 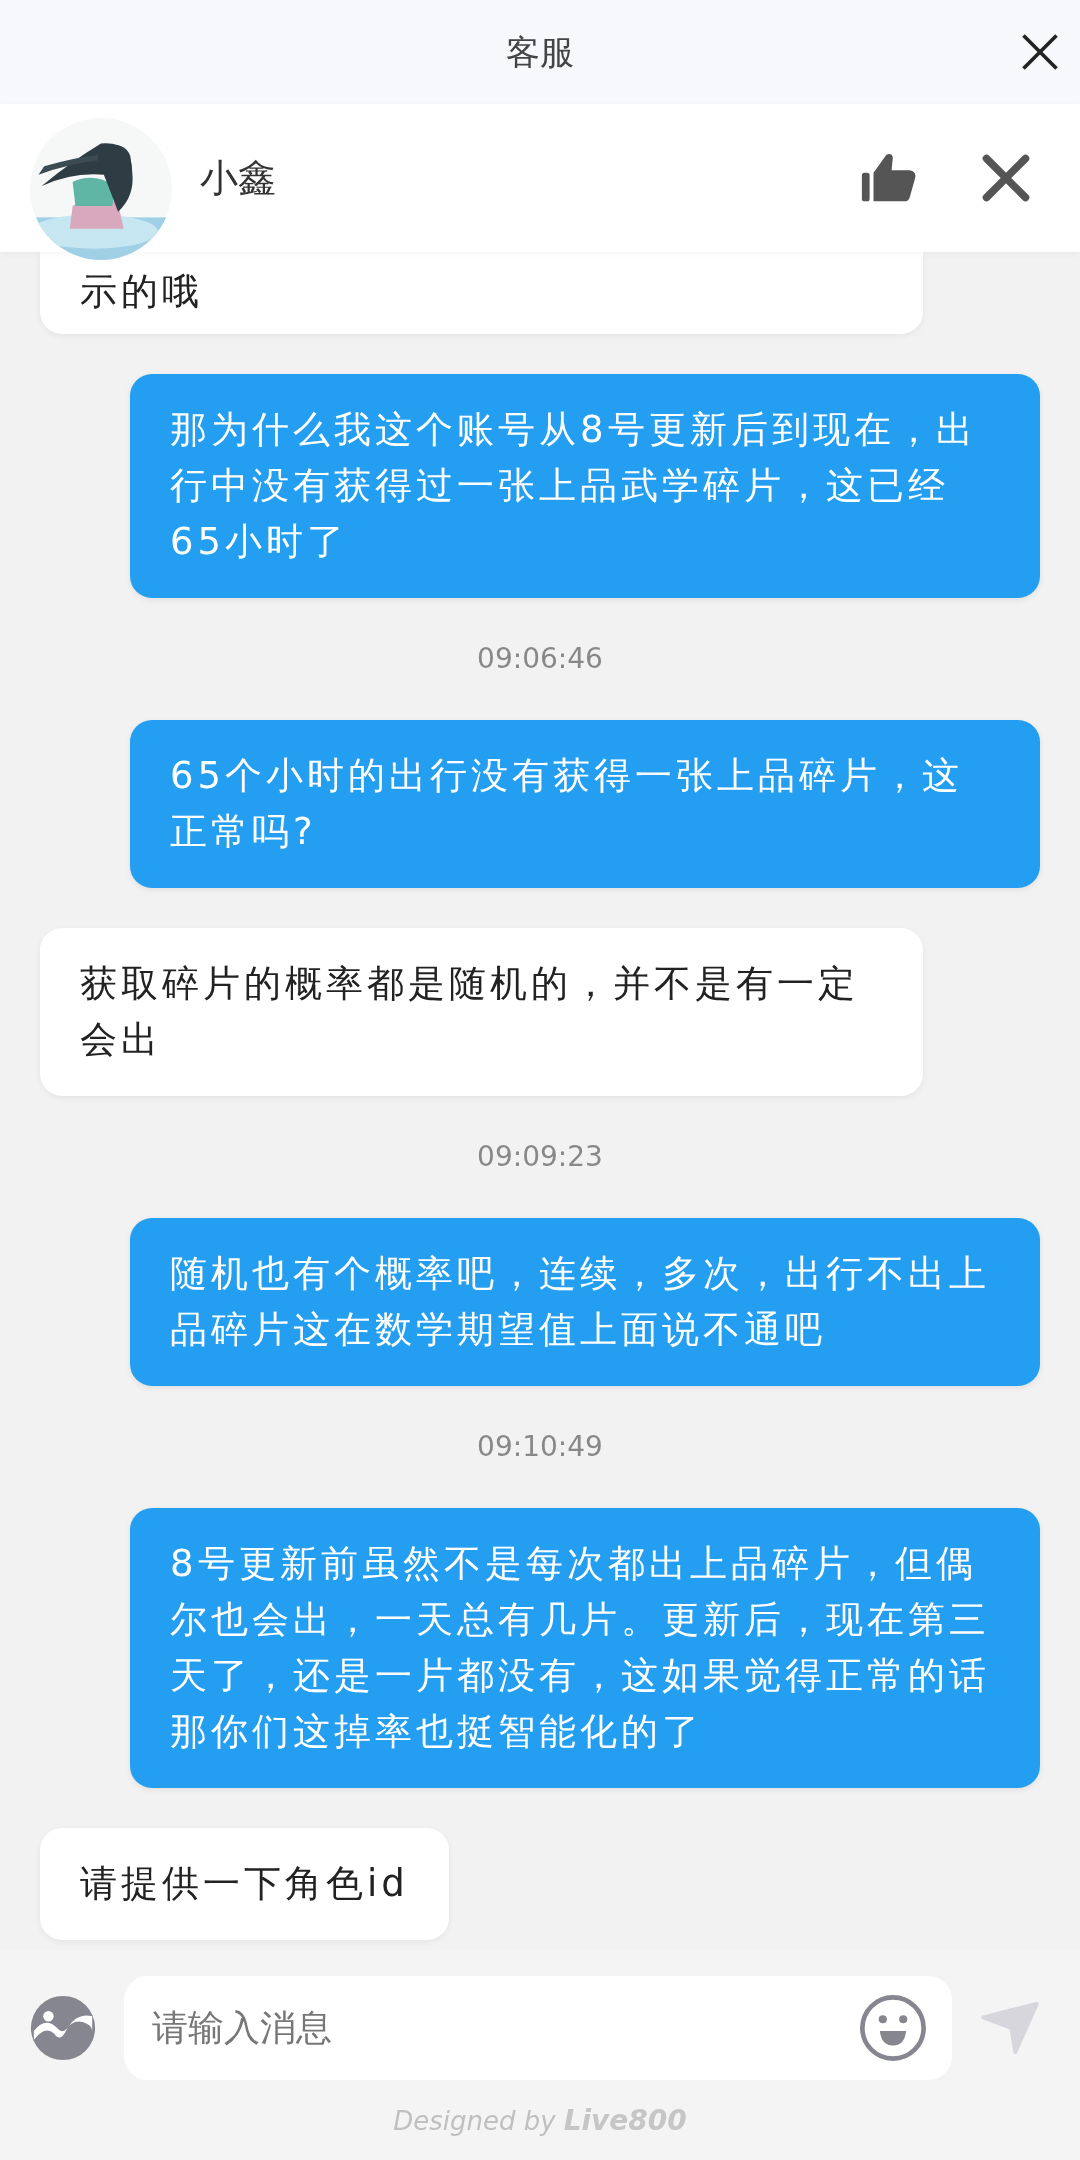 I want to click on user-message: 随机也有个概率吧，连续，多次，出行不出上品碎片这在数学期望值上面说不通吧, so click(x=585, y=1302).